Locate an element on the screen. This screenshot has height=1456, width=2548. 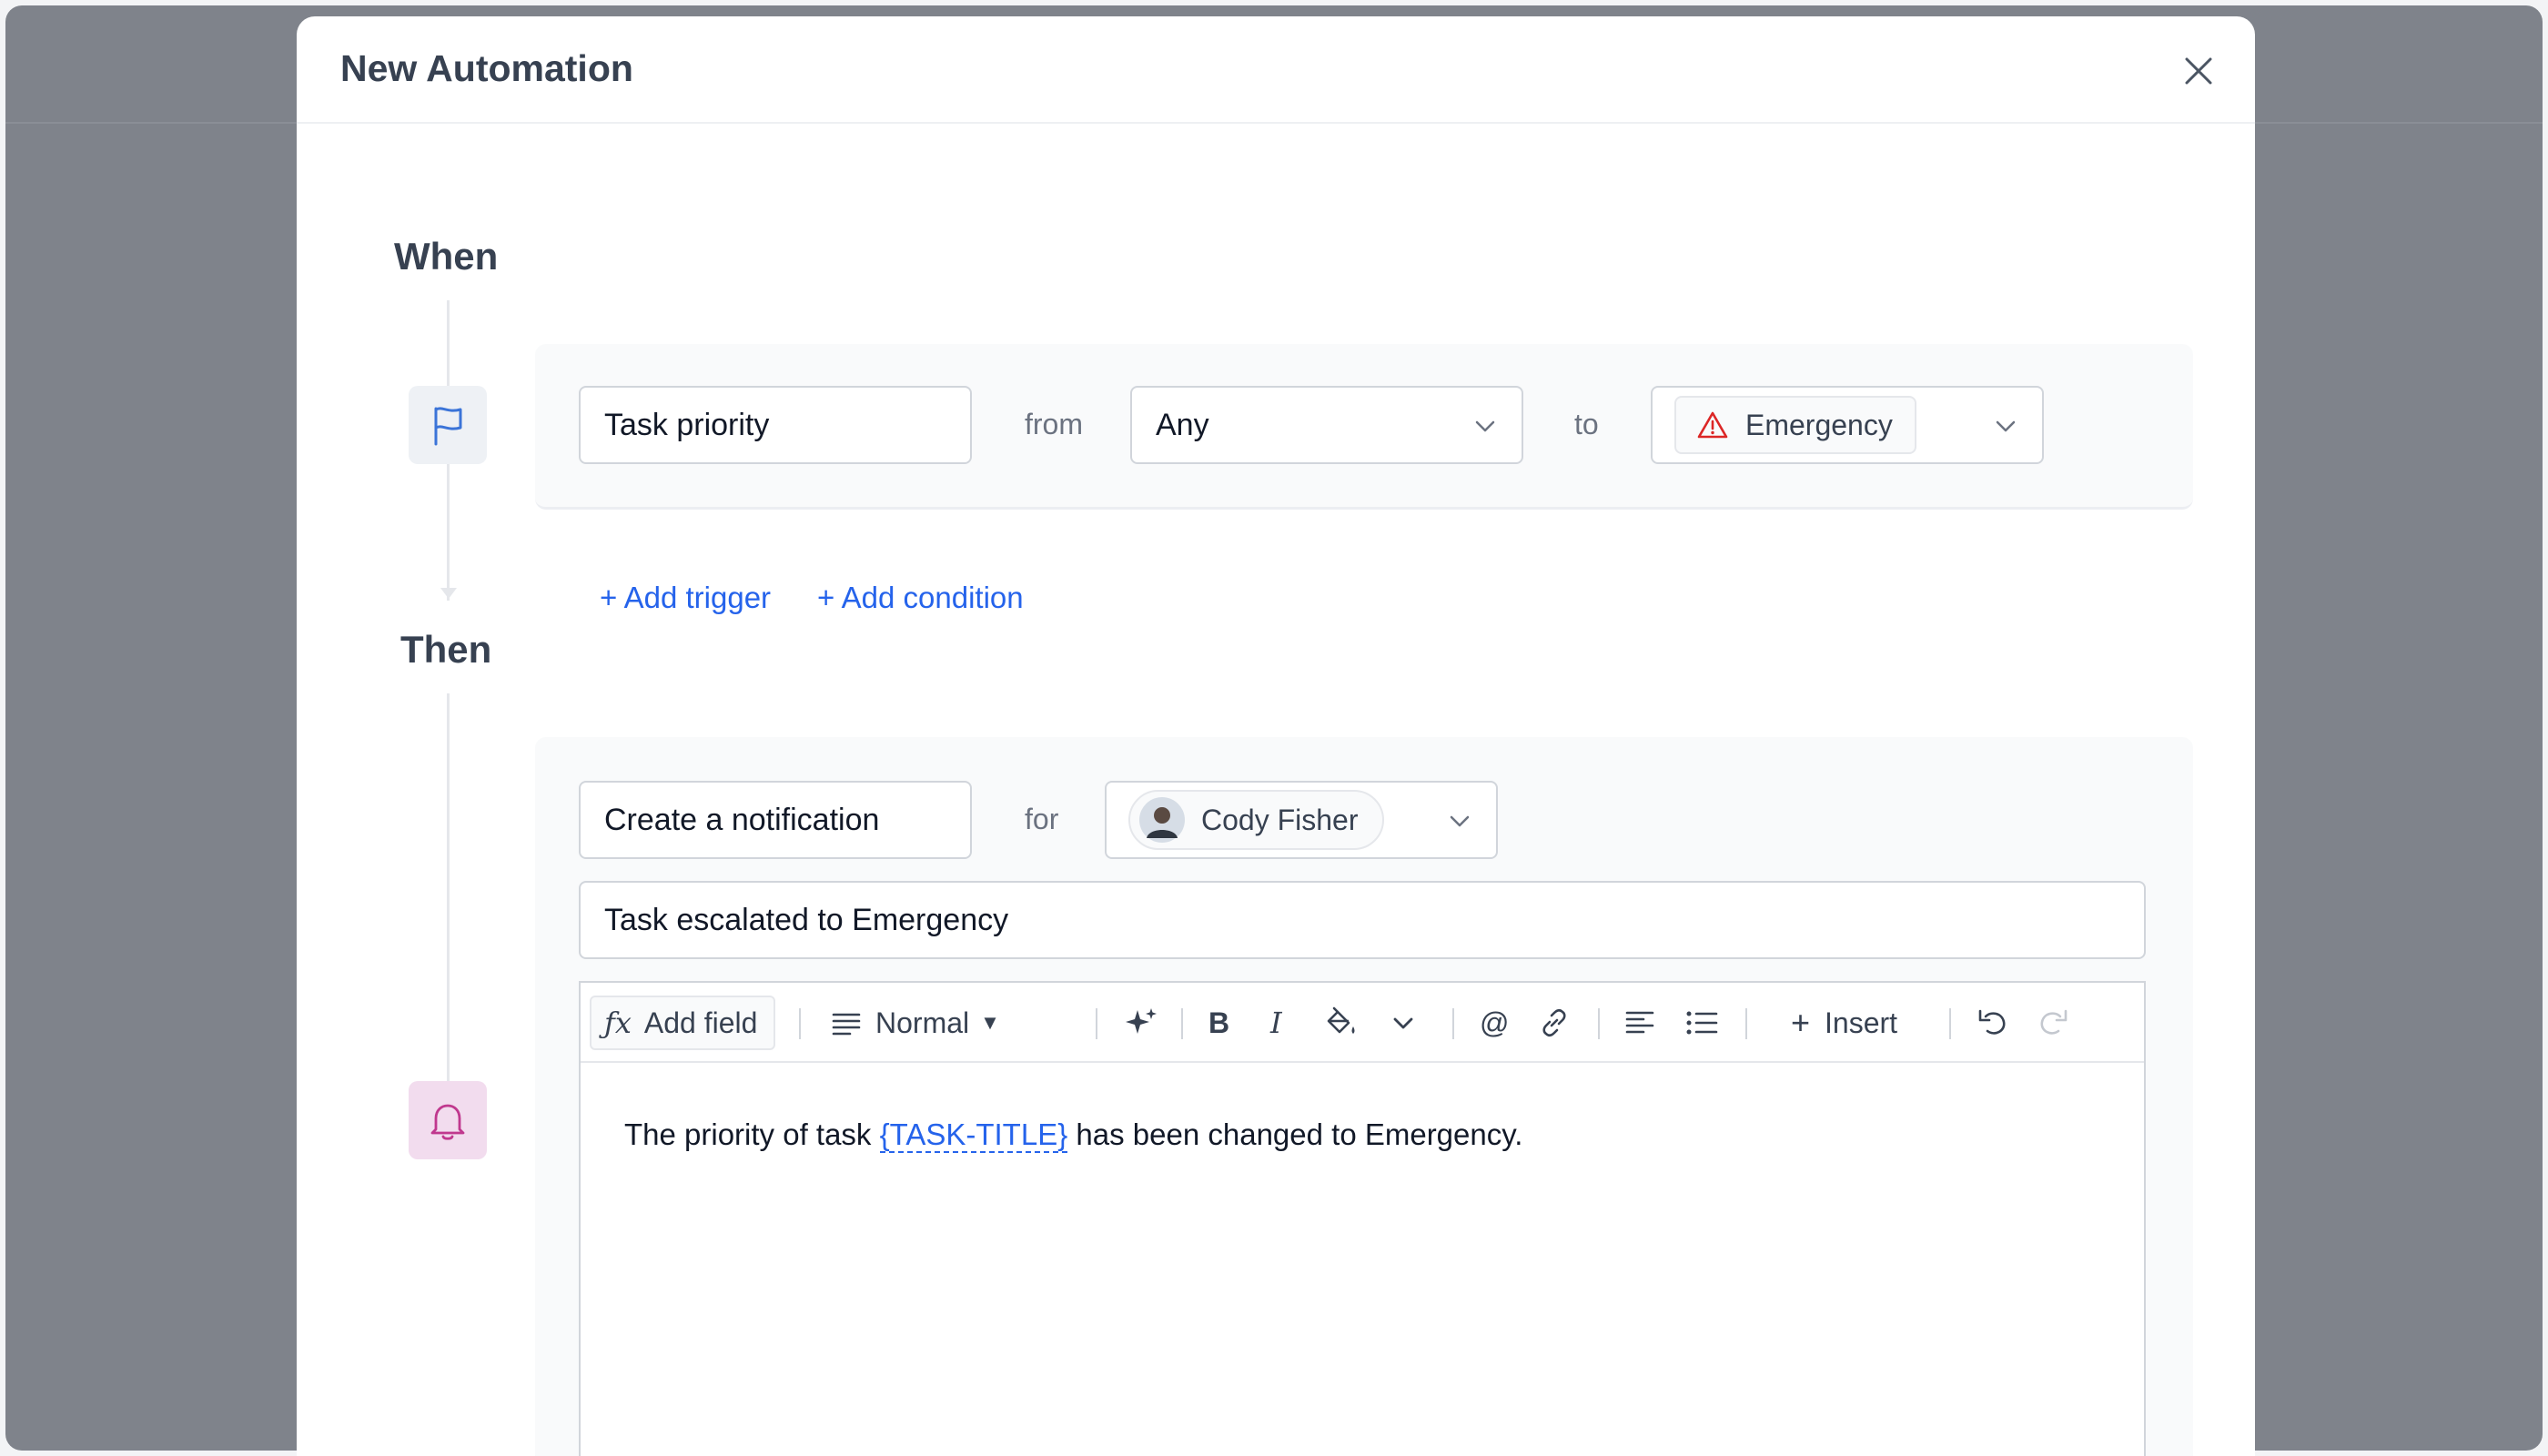
to-label: to is located at coordinates (1587, 424).